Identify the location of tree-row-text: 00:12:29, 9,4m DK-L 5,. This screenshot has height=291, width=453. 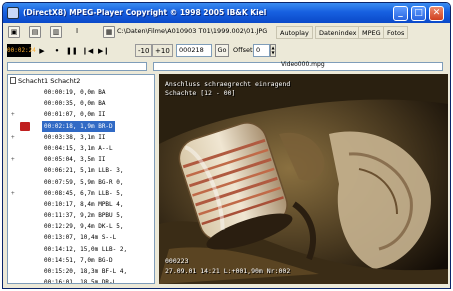
(84, 227).